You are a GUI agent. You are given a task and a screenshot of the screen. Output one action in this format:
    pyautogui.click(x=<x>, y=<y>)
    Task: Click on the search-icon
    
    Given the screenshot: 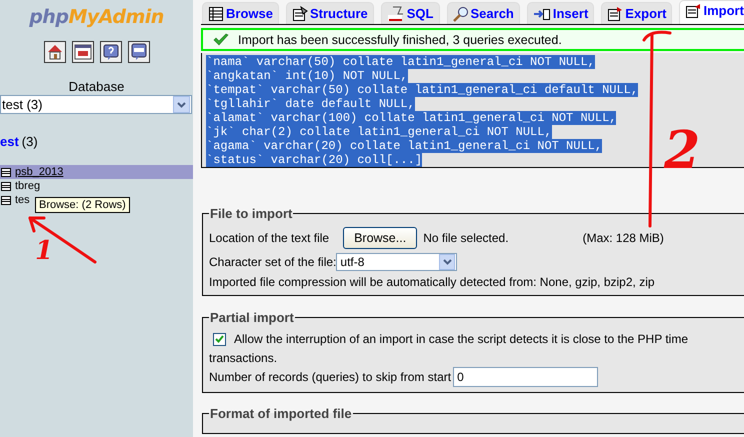 What is the action you would take?
    pyautogui.click(x=460, y=14)
    